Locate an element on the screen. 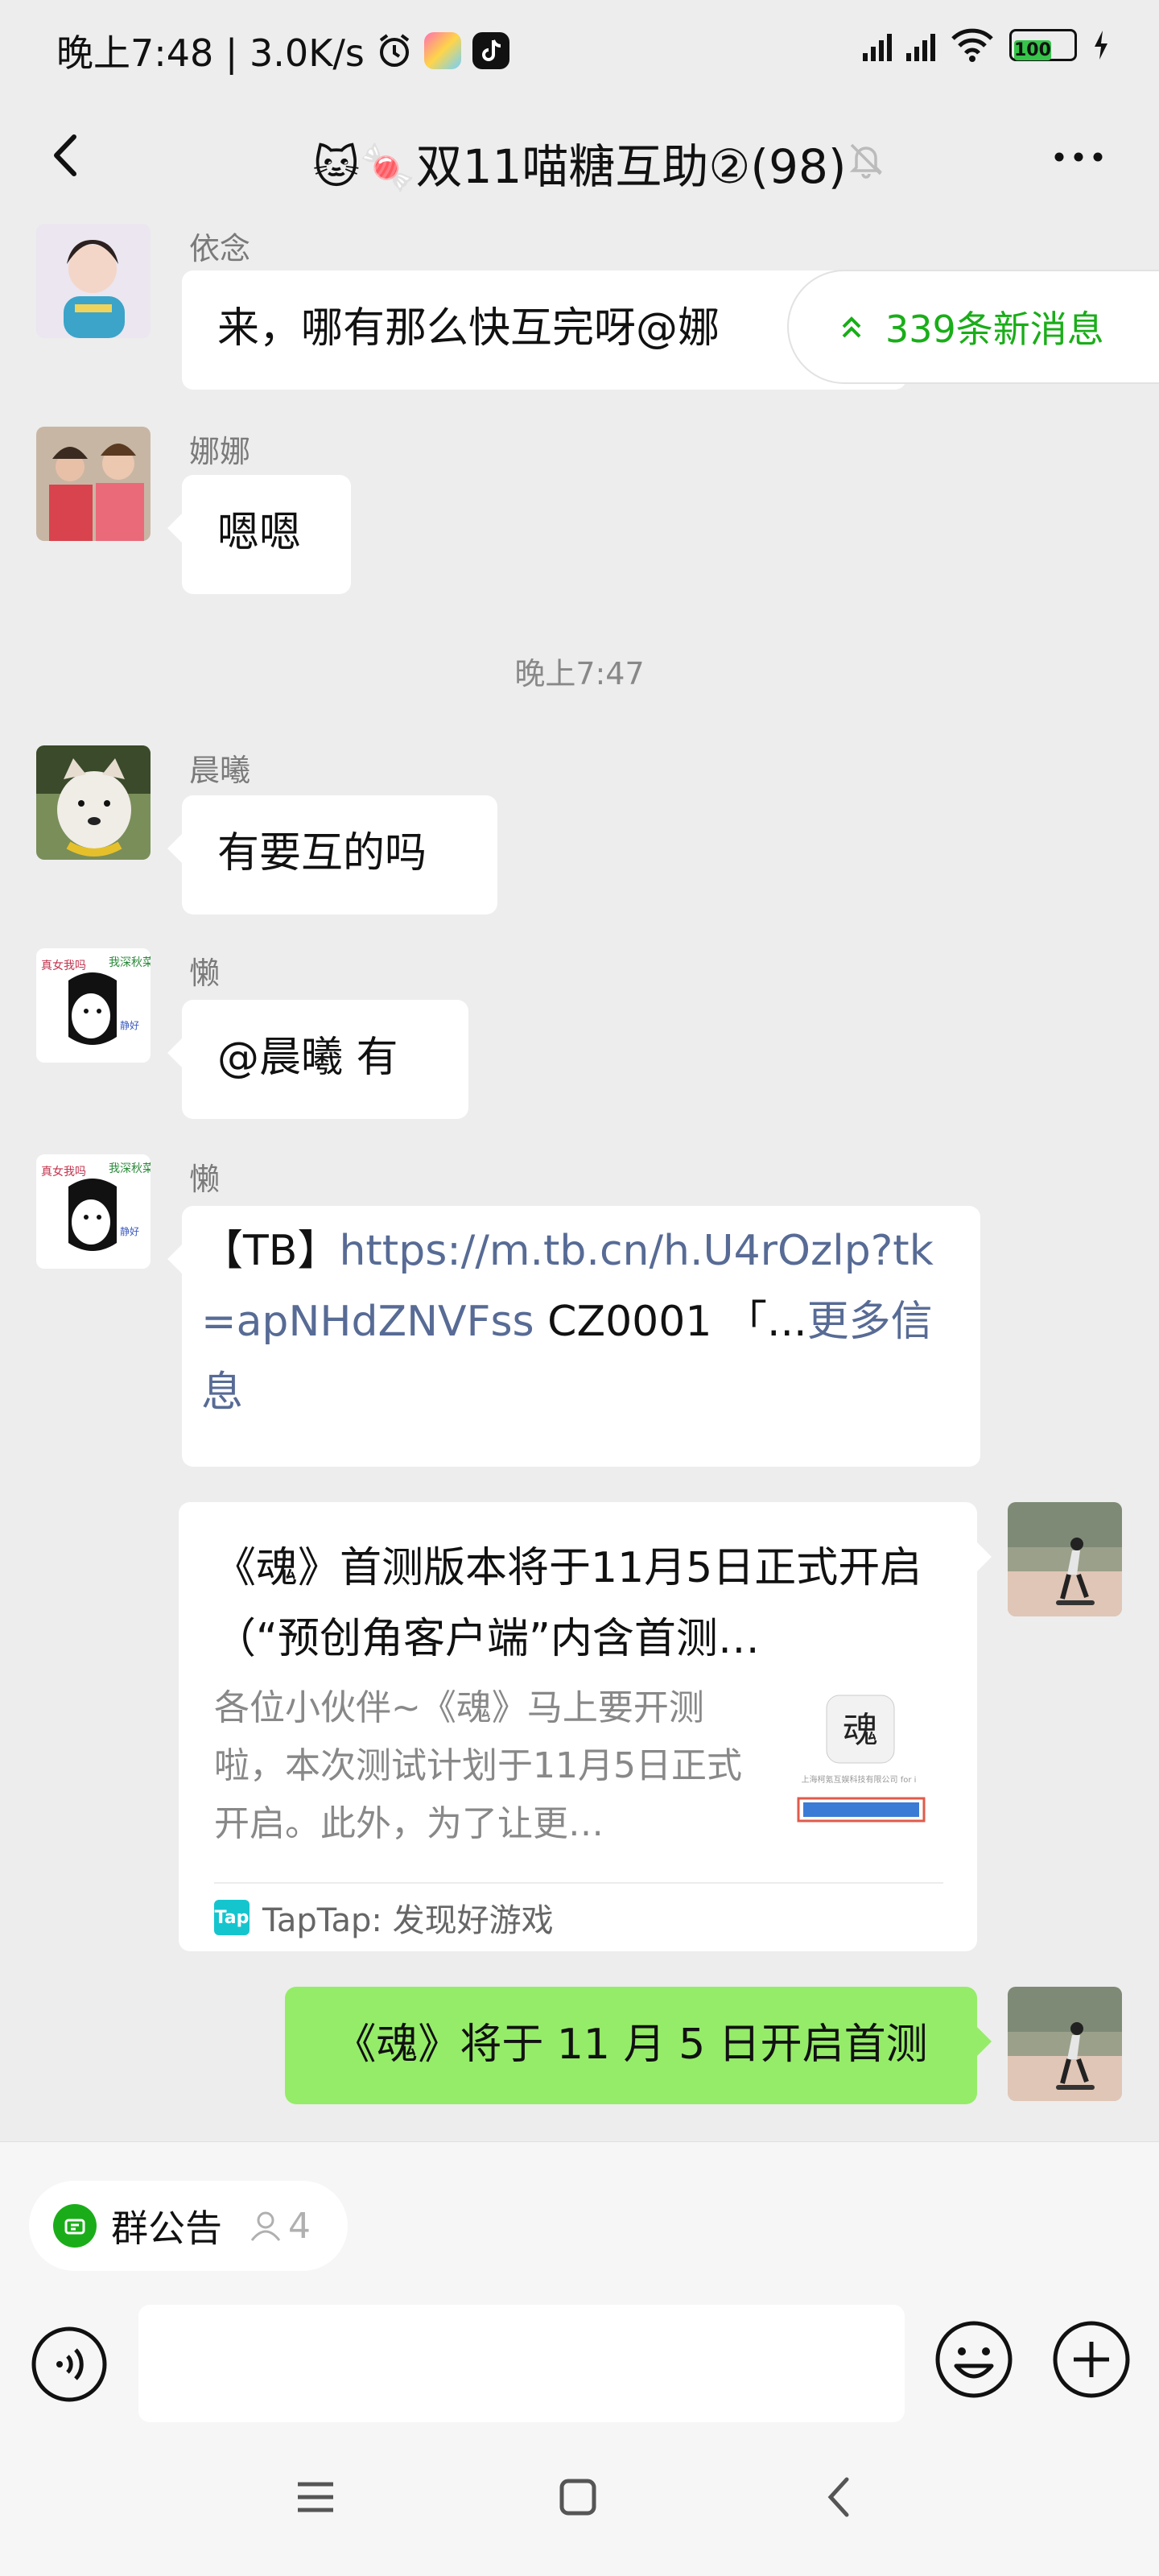 The height and width of the screenshot is (2576, 1159). status-left: 晚上7:48 | 3.0K/s is located at coordinates (282, 50).